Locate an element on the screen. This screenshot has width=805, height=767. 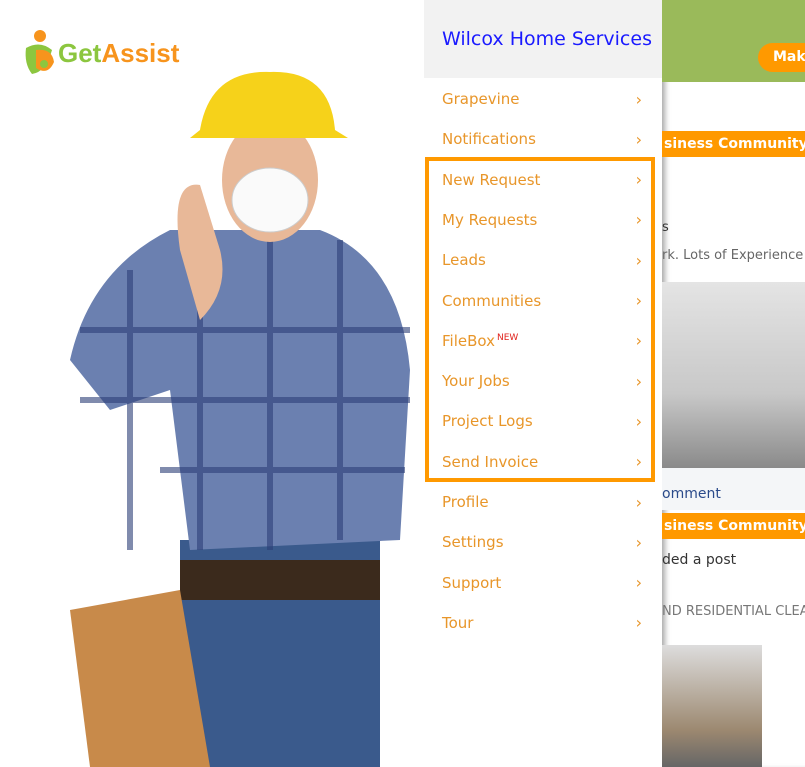
menu-item-support: Support › is located at coordinates (542, 583).